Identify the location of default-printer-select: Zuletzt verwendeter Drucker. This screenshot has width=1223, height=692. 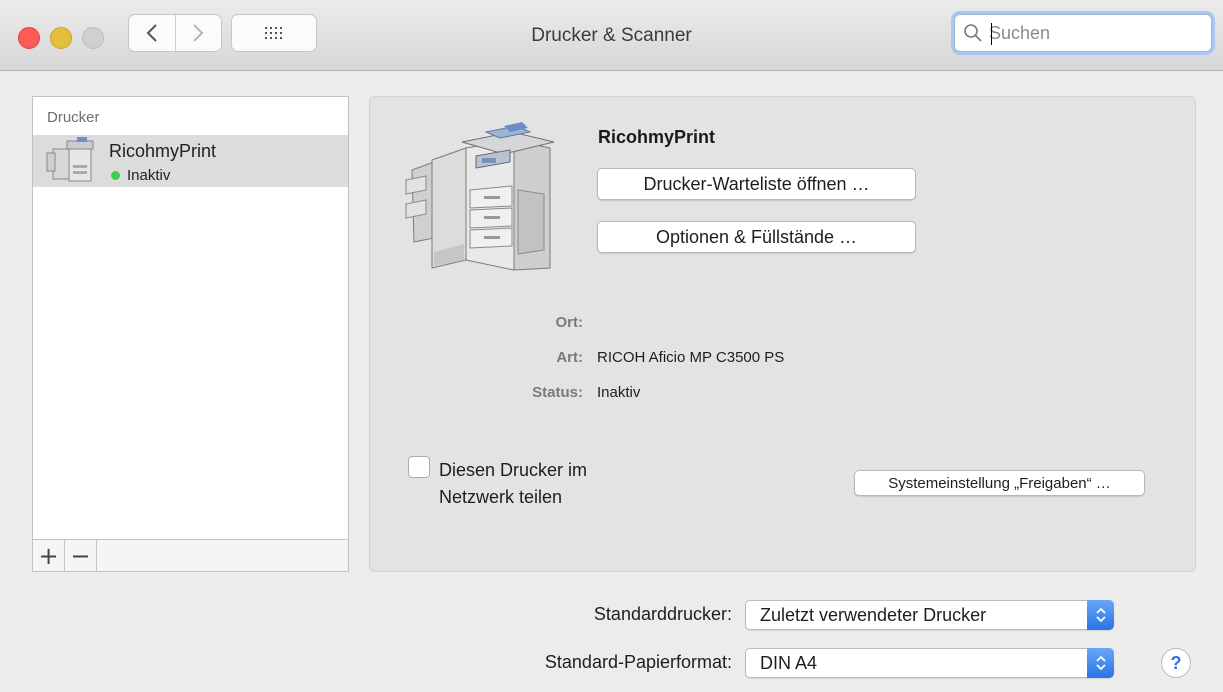
(929, 615).